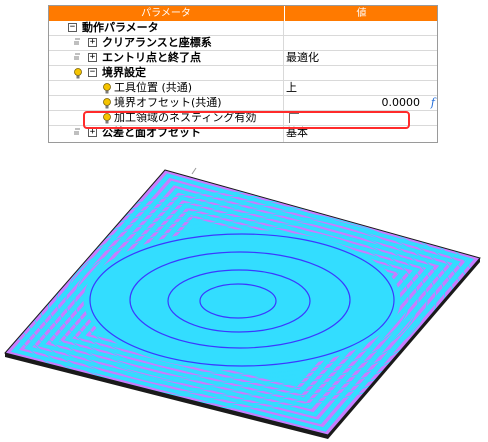 The width and height of the screenshot is (488, 442). Describe the element at coordinates (360, 103) in the screenshot. I see `row-value: 0.0000` at that location.